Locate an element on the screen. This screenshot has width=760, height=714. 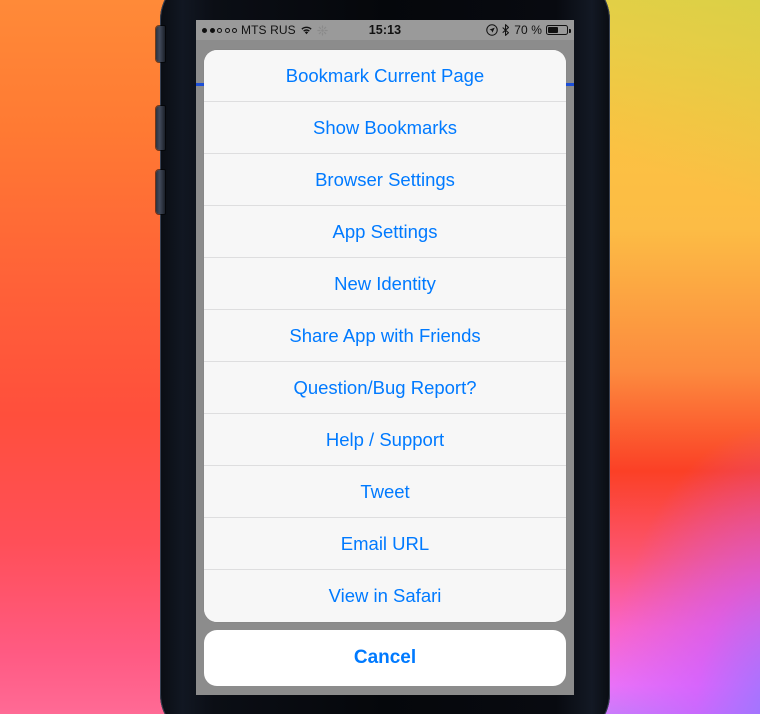
status-bar-right: 70 % is located at coordinates (528, 30).